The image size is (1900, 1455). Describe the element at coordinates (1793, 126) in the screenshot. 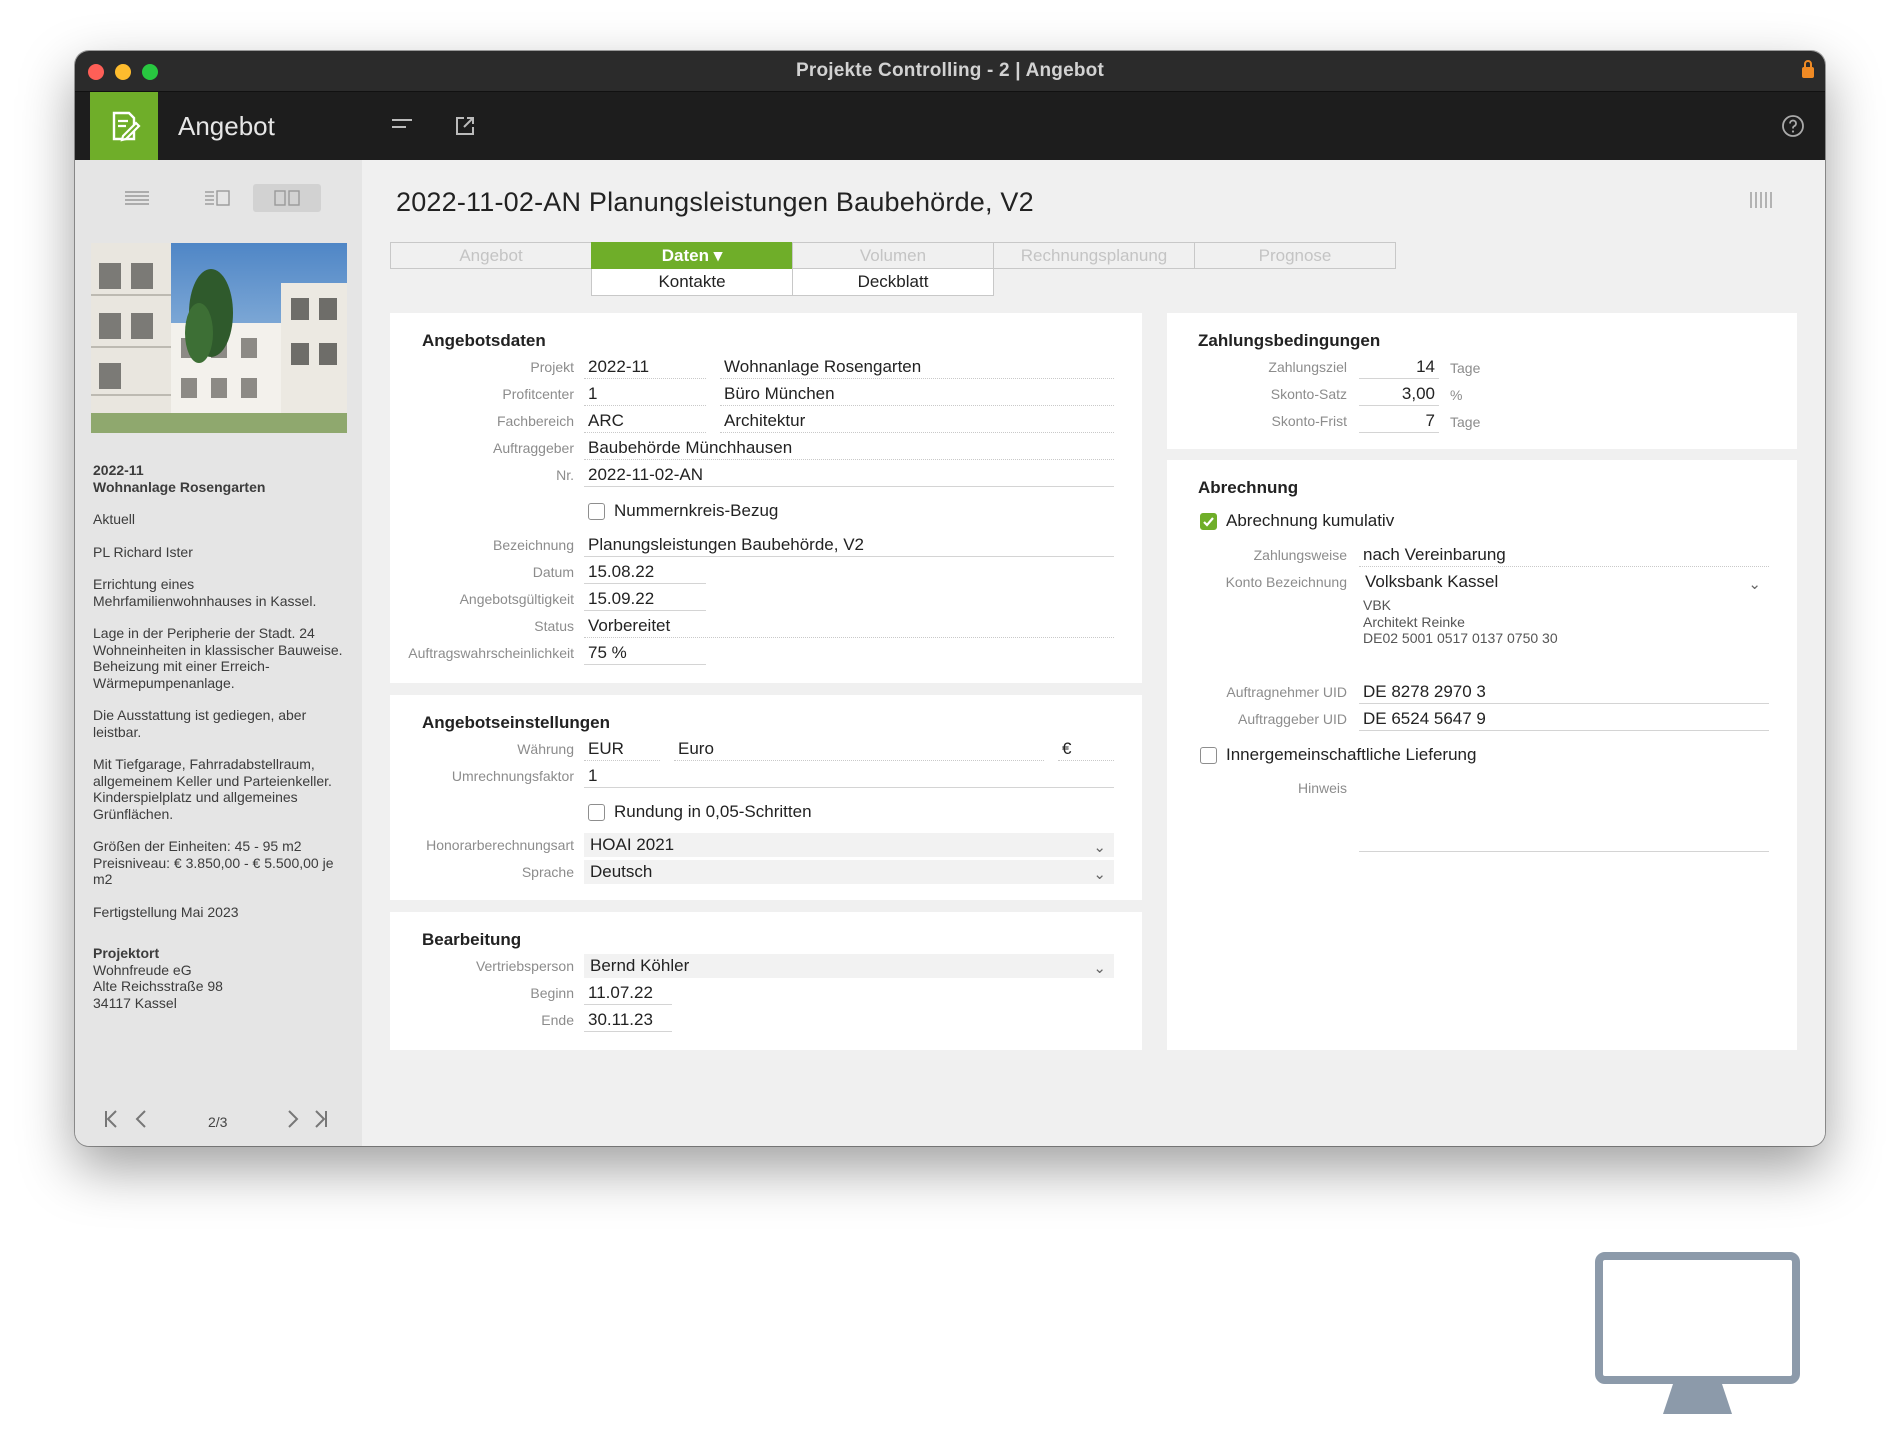

I see `help-icon` at that location.